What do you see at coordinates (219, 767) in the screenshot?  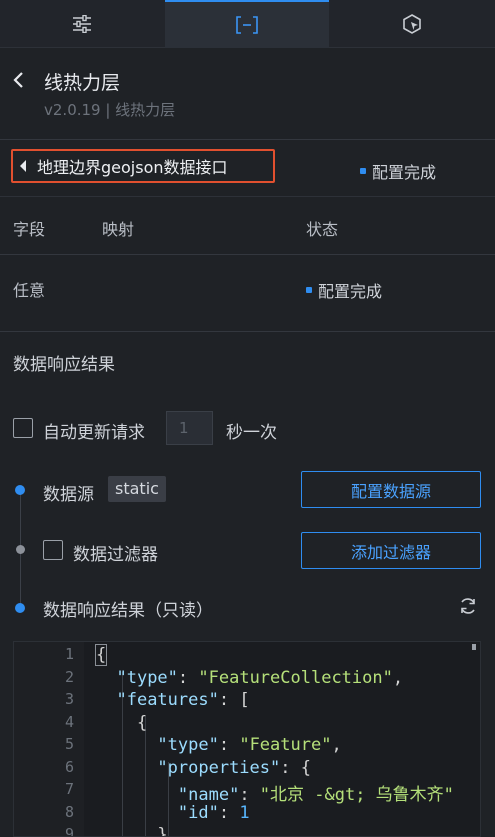 I see `code-token: "properties"` at bounding box center [219, 767].